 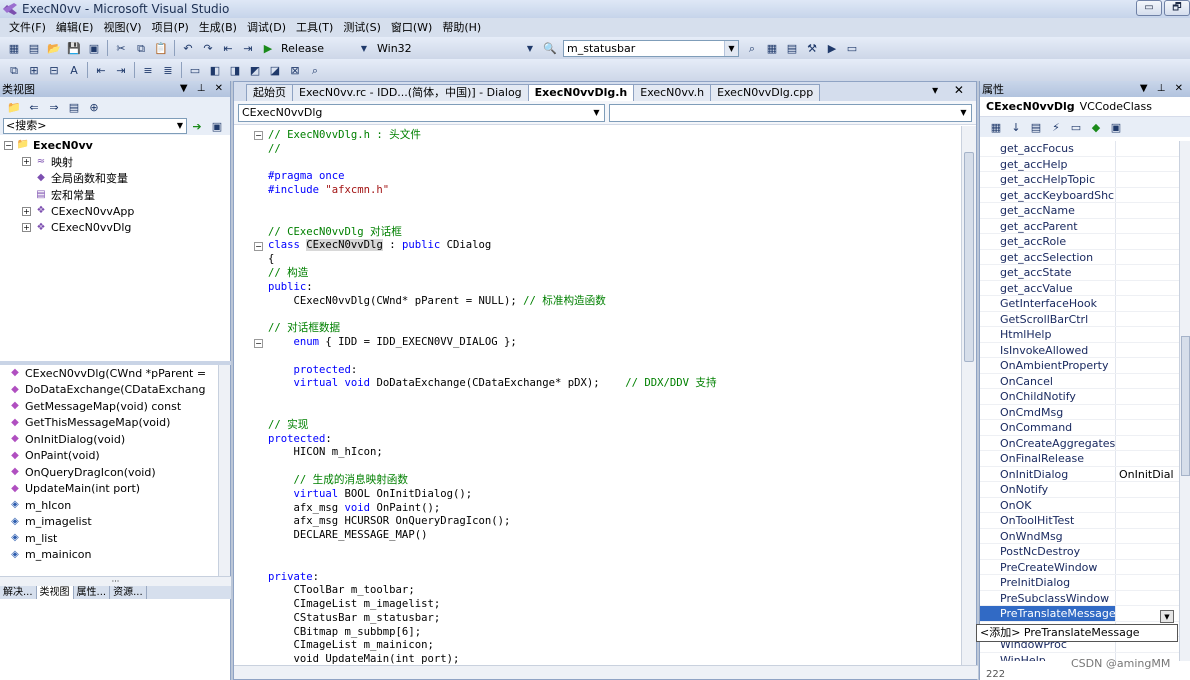 I want to click on member-item: ◆ OnInitDialog(void), so click(x=109, y=439).